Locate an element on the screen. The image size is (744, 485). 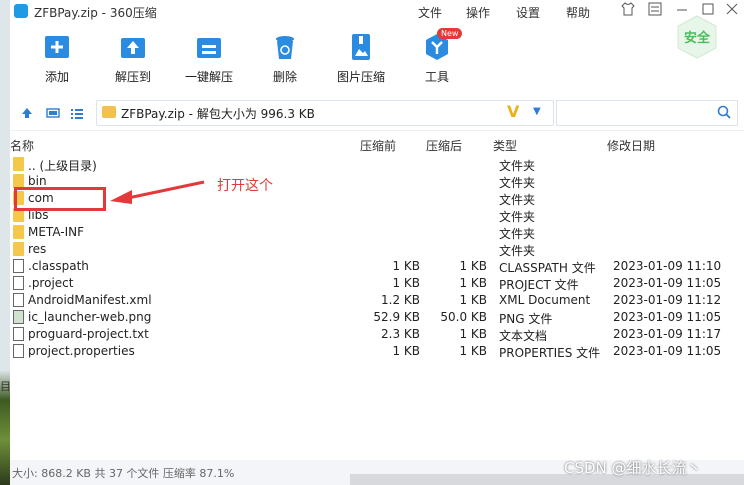
image-compress-label: 图片压缩 is located at coordinates (360, 77).